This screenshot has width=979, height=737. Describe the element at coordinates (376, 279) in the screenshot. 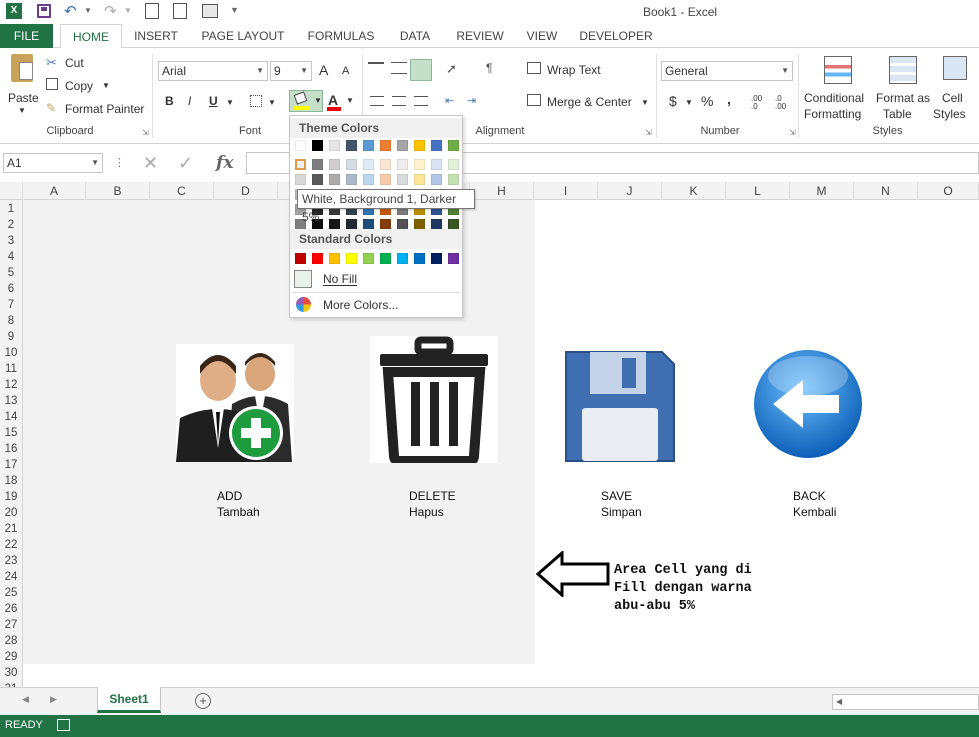

I see `no-fill-item: No Fill` at that location.